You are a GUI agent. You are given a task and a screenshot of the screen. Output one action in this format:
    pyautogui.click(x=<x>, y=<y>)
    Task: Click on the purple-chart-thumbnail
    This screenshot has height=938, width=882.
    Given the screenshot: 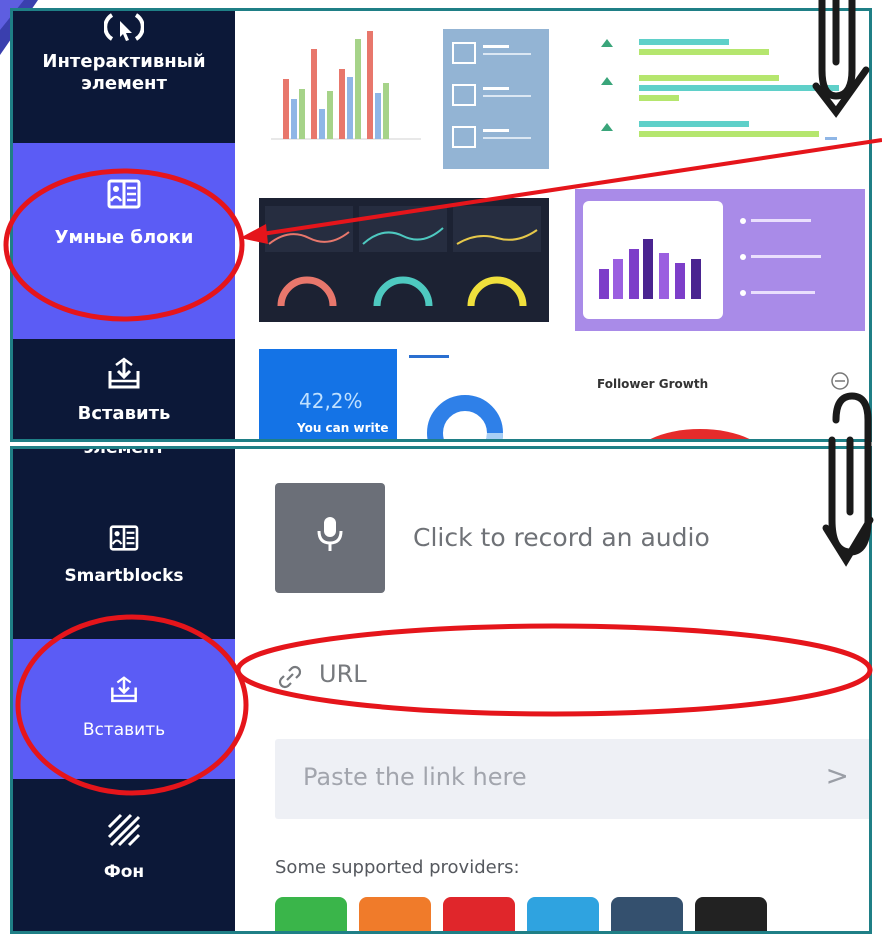 What is the action you would take?
    pyautogui.click(x=720, y=260)
    